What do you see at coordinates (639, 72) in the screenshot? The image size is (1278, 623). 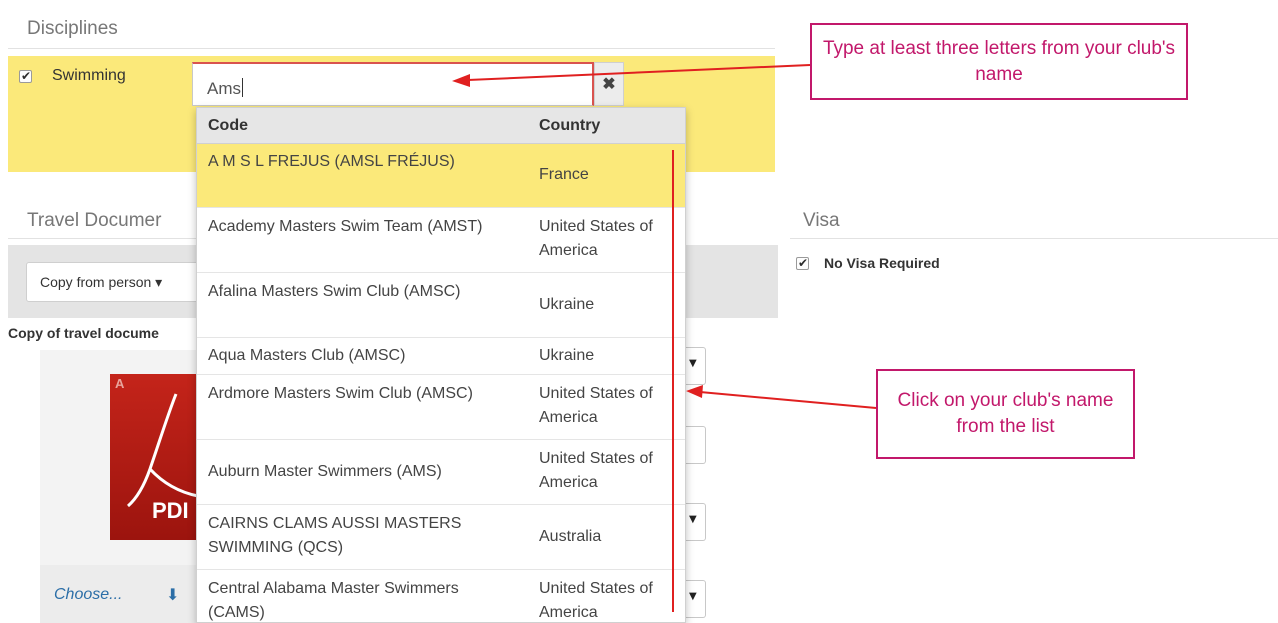 I see `type-hint-arrow-line` at bounding box center [639, 72].